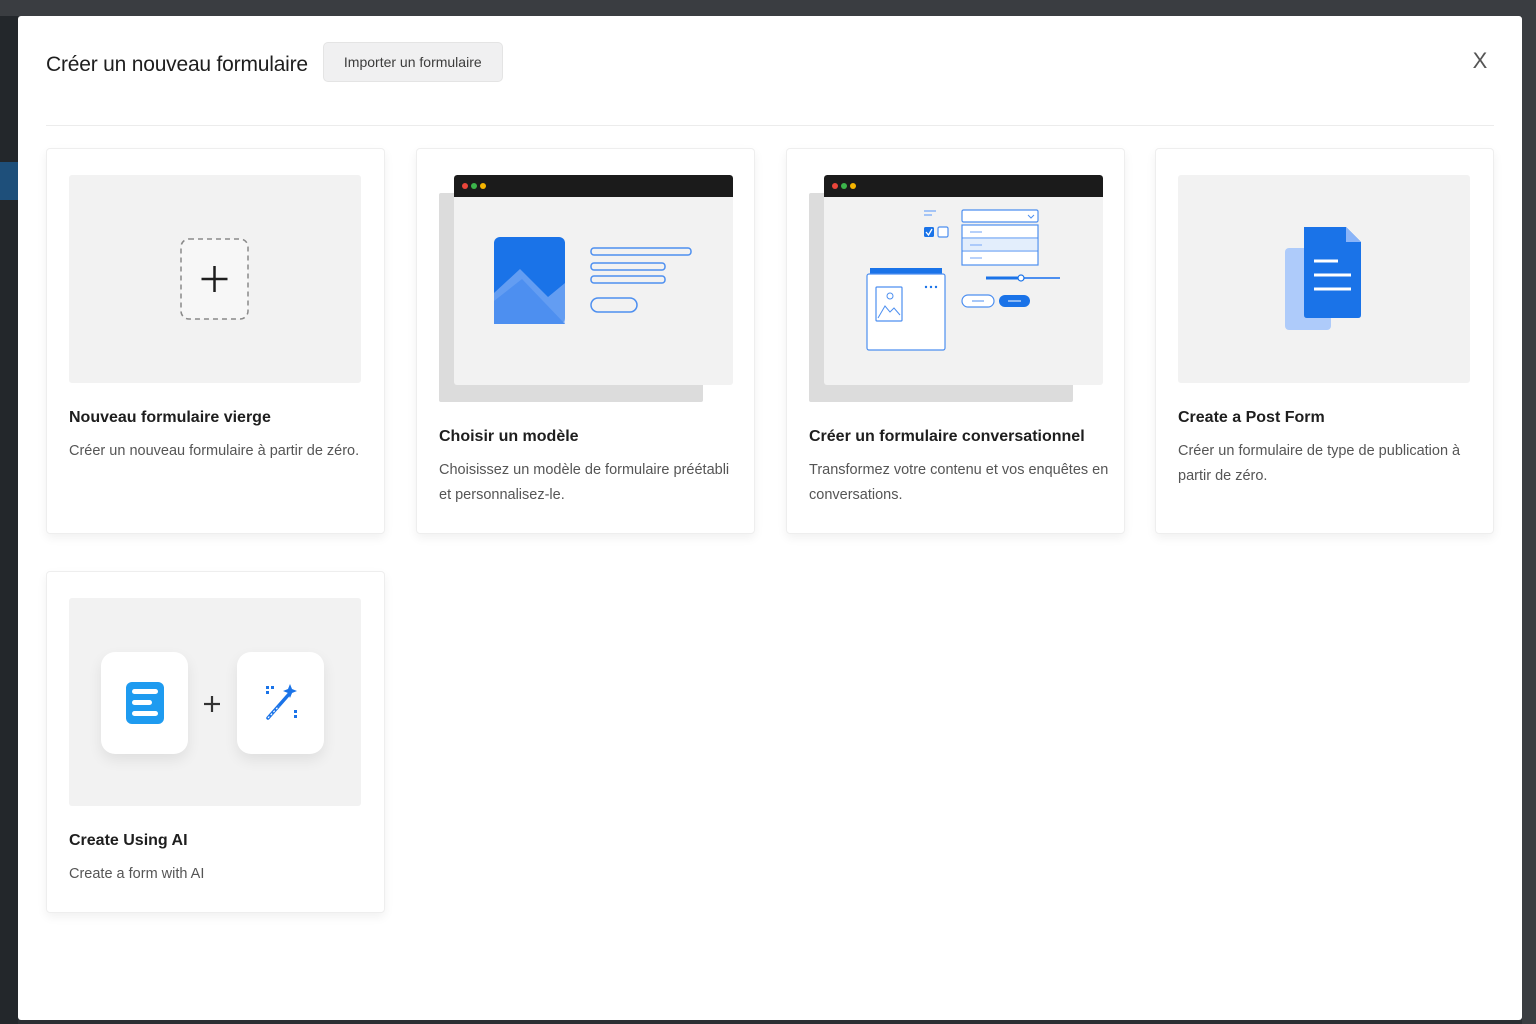 The image size is (1536, 1024). Describe the element at coordinates (586, 290) in the screenshot. I see `image-template-icon` at that location.